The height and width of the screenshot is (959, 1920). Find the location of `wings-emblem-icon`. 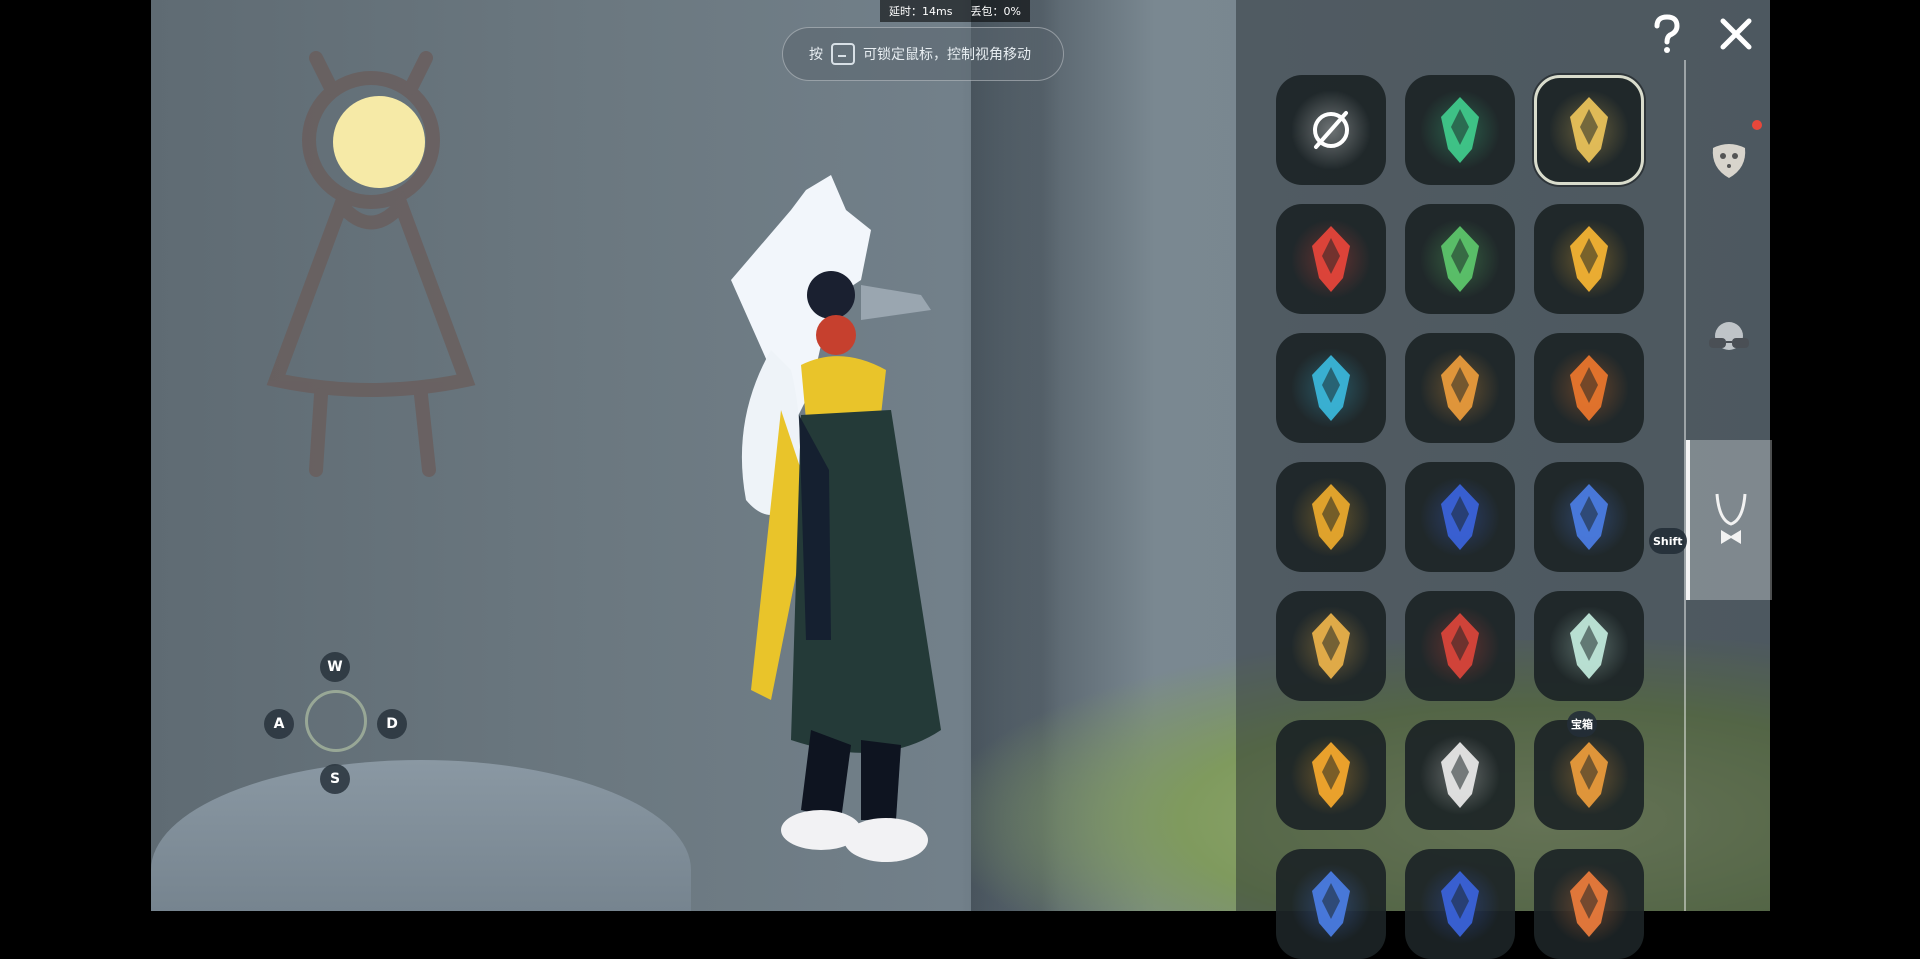

wings-emblem-icon is located at coordinates (1331, 517).